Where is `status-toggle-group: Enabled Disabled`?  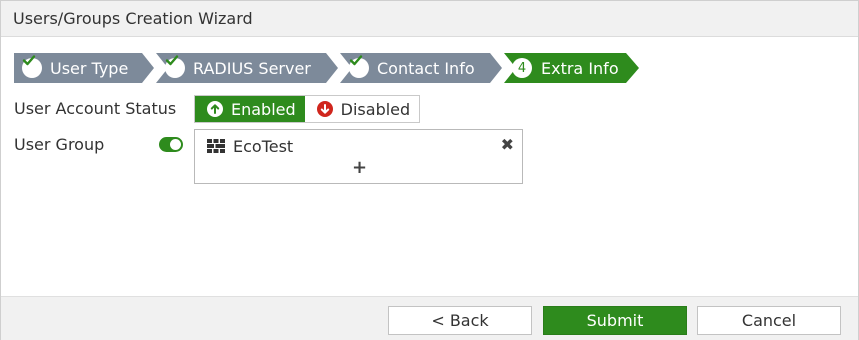
status-toggle-group: Enabled Disabled is located at coordinates (307, 109).